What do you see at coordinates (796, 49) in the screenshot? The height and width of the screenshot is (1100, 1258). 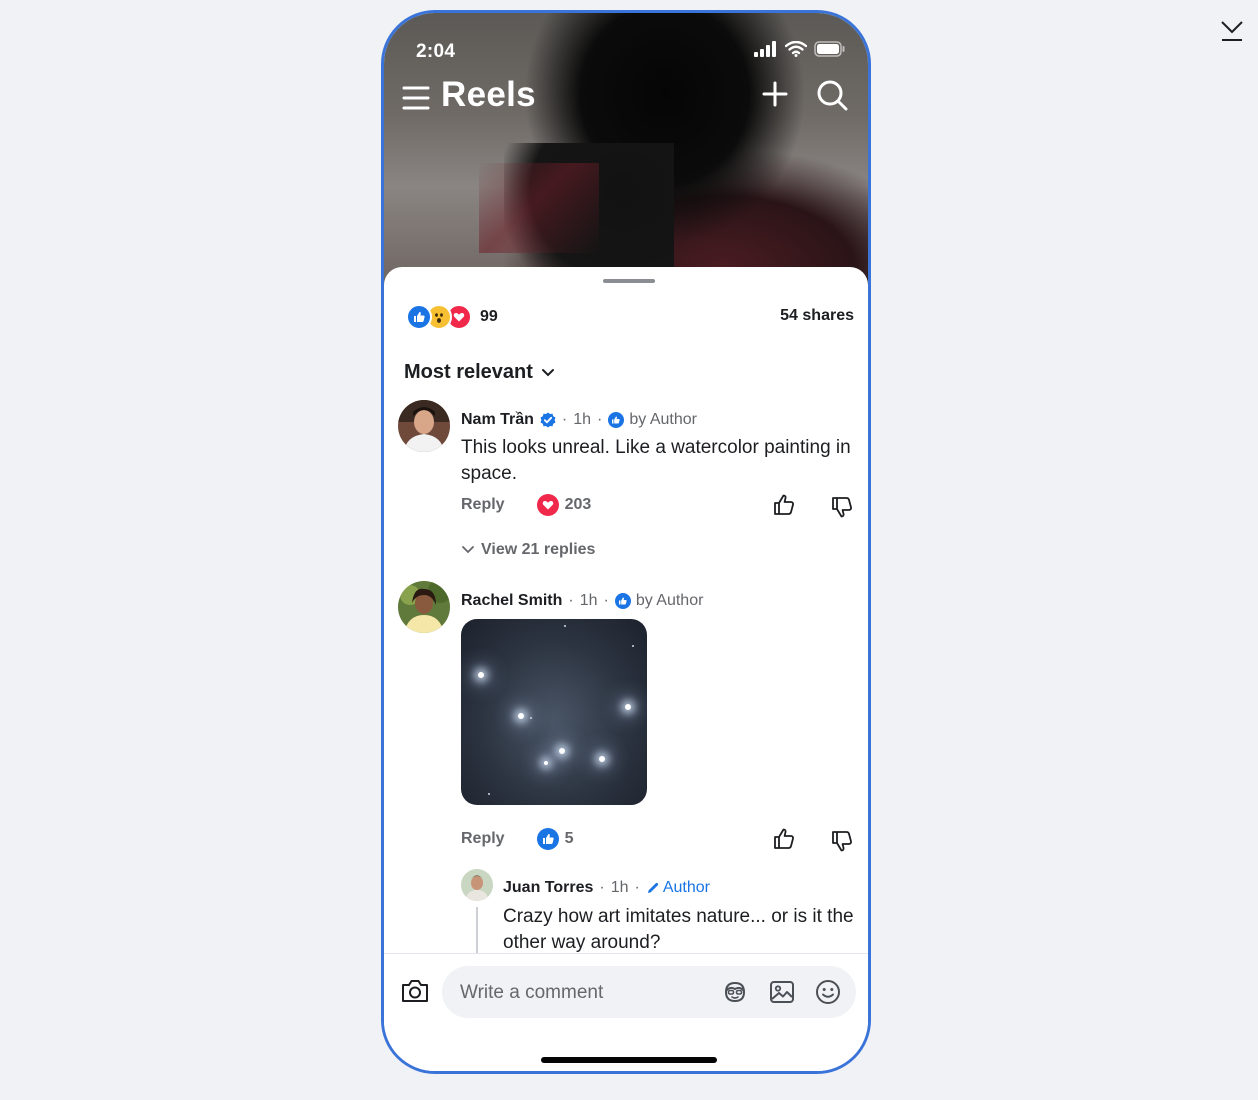 I see `wifi-icon` at bounding box center [796, 49].